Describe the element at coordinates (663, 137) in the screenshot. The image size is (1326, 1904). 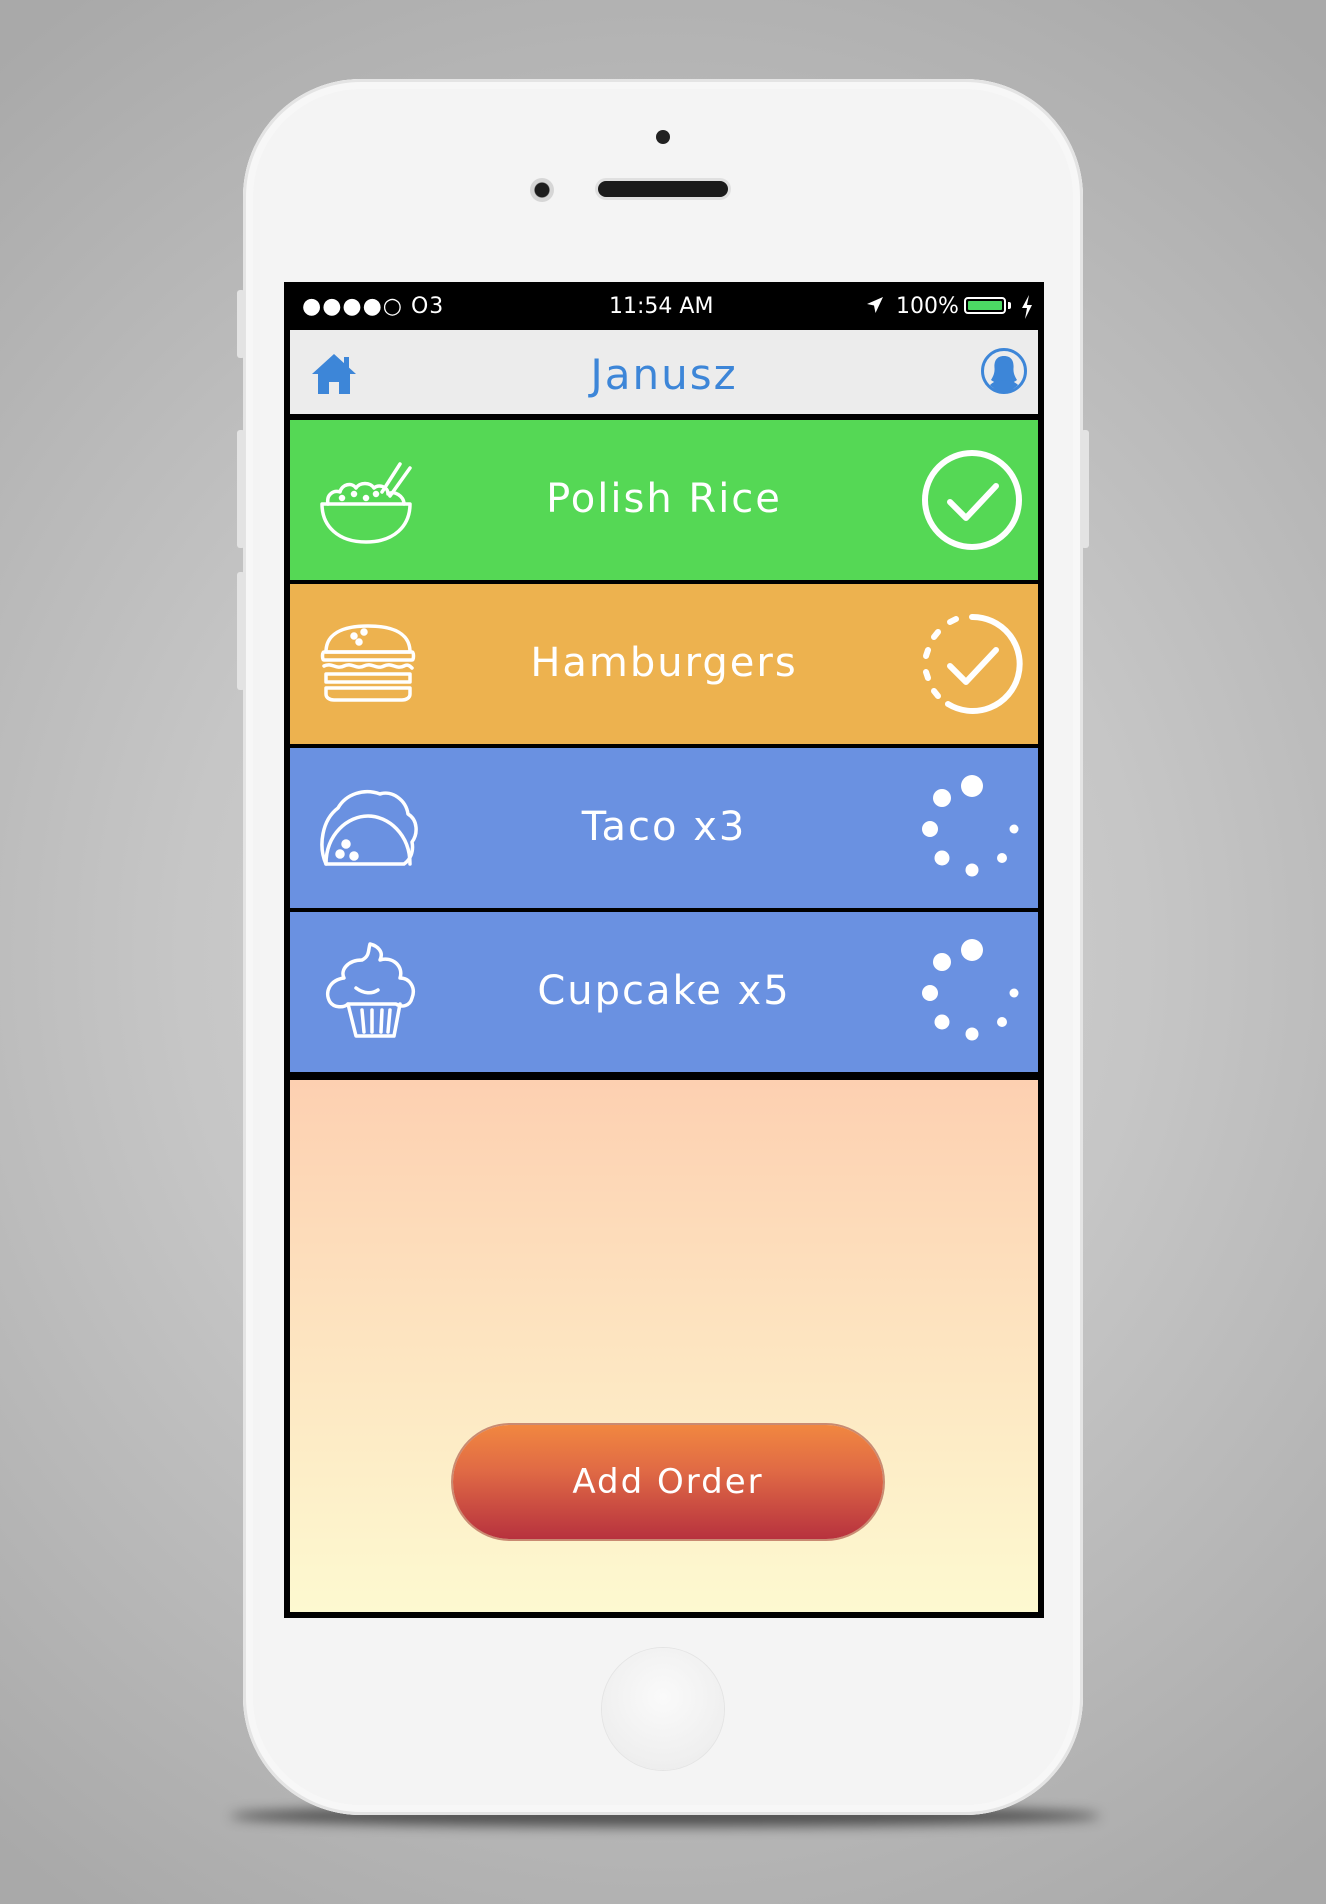
I see `proximity-sensor` at that location.